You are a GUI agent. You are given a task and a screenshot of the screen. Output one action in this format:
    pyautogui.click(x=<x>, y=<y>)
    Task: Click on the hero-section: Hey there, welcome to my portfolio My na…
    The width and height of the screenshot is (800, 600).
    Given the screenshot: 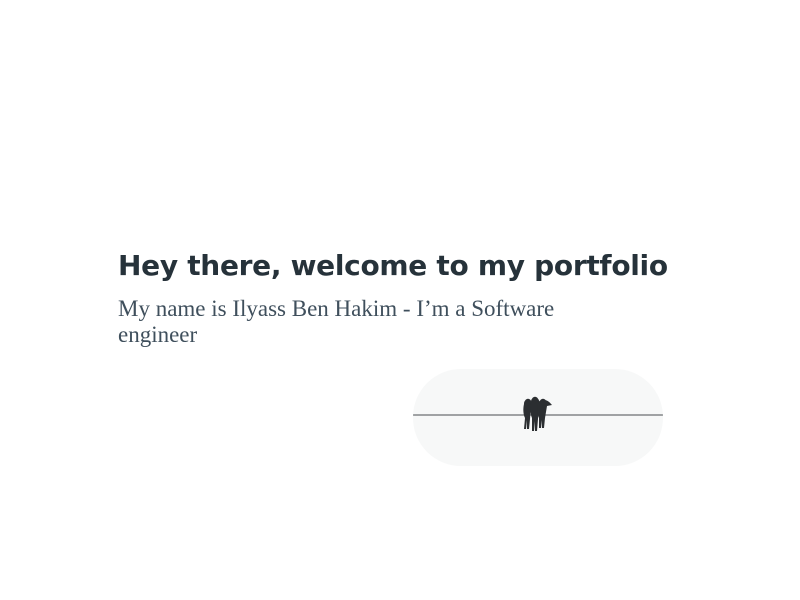 What is the action you would take?
    pyautogui.click(x=398, y=297)
    